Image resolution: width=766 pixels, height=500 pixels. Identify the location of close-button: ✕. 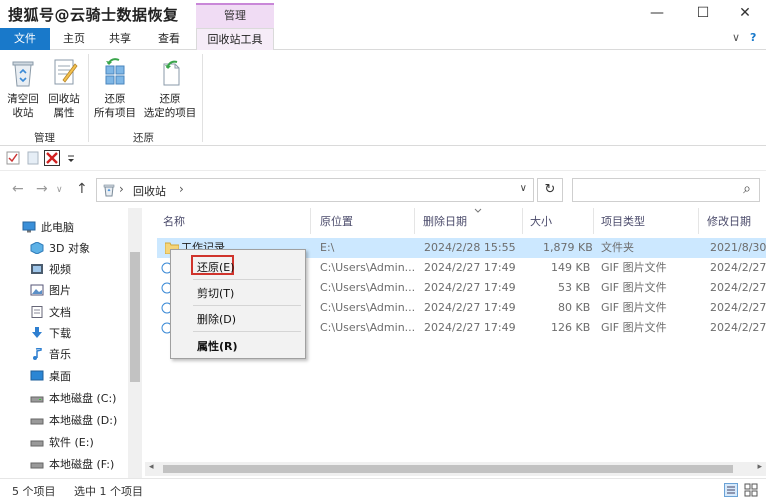
(744, 14).